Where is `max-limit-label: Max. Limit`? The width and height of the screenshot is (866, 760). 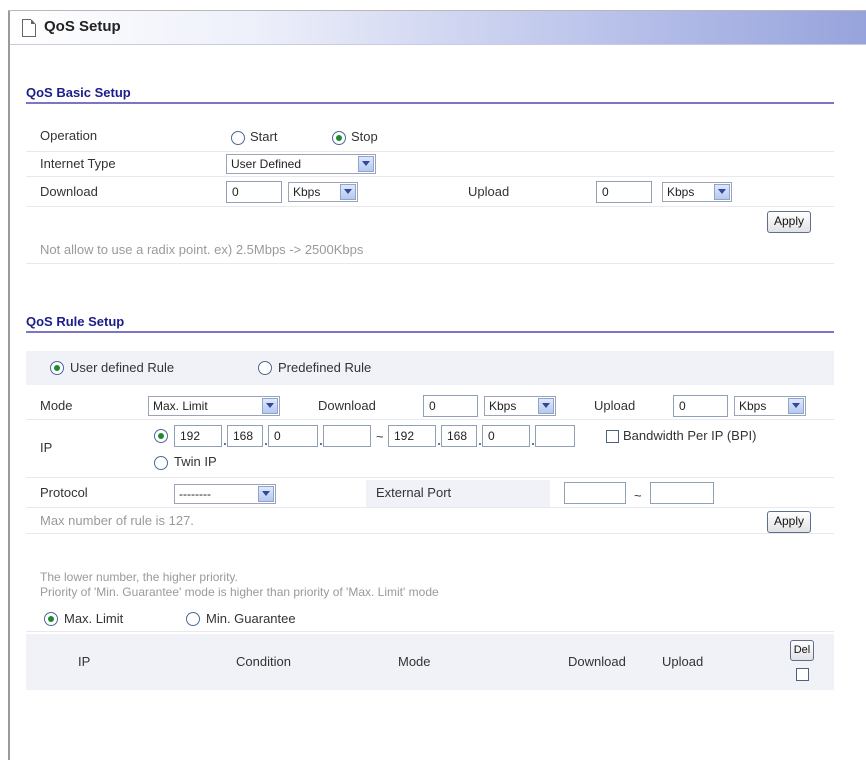 max-limit-label: Max. Limit is located at coordinates (93, 618).